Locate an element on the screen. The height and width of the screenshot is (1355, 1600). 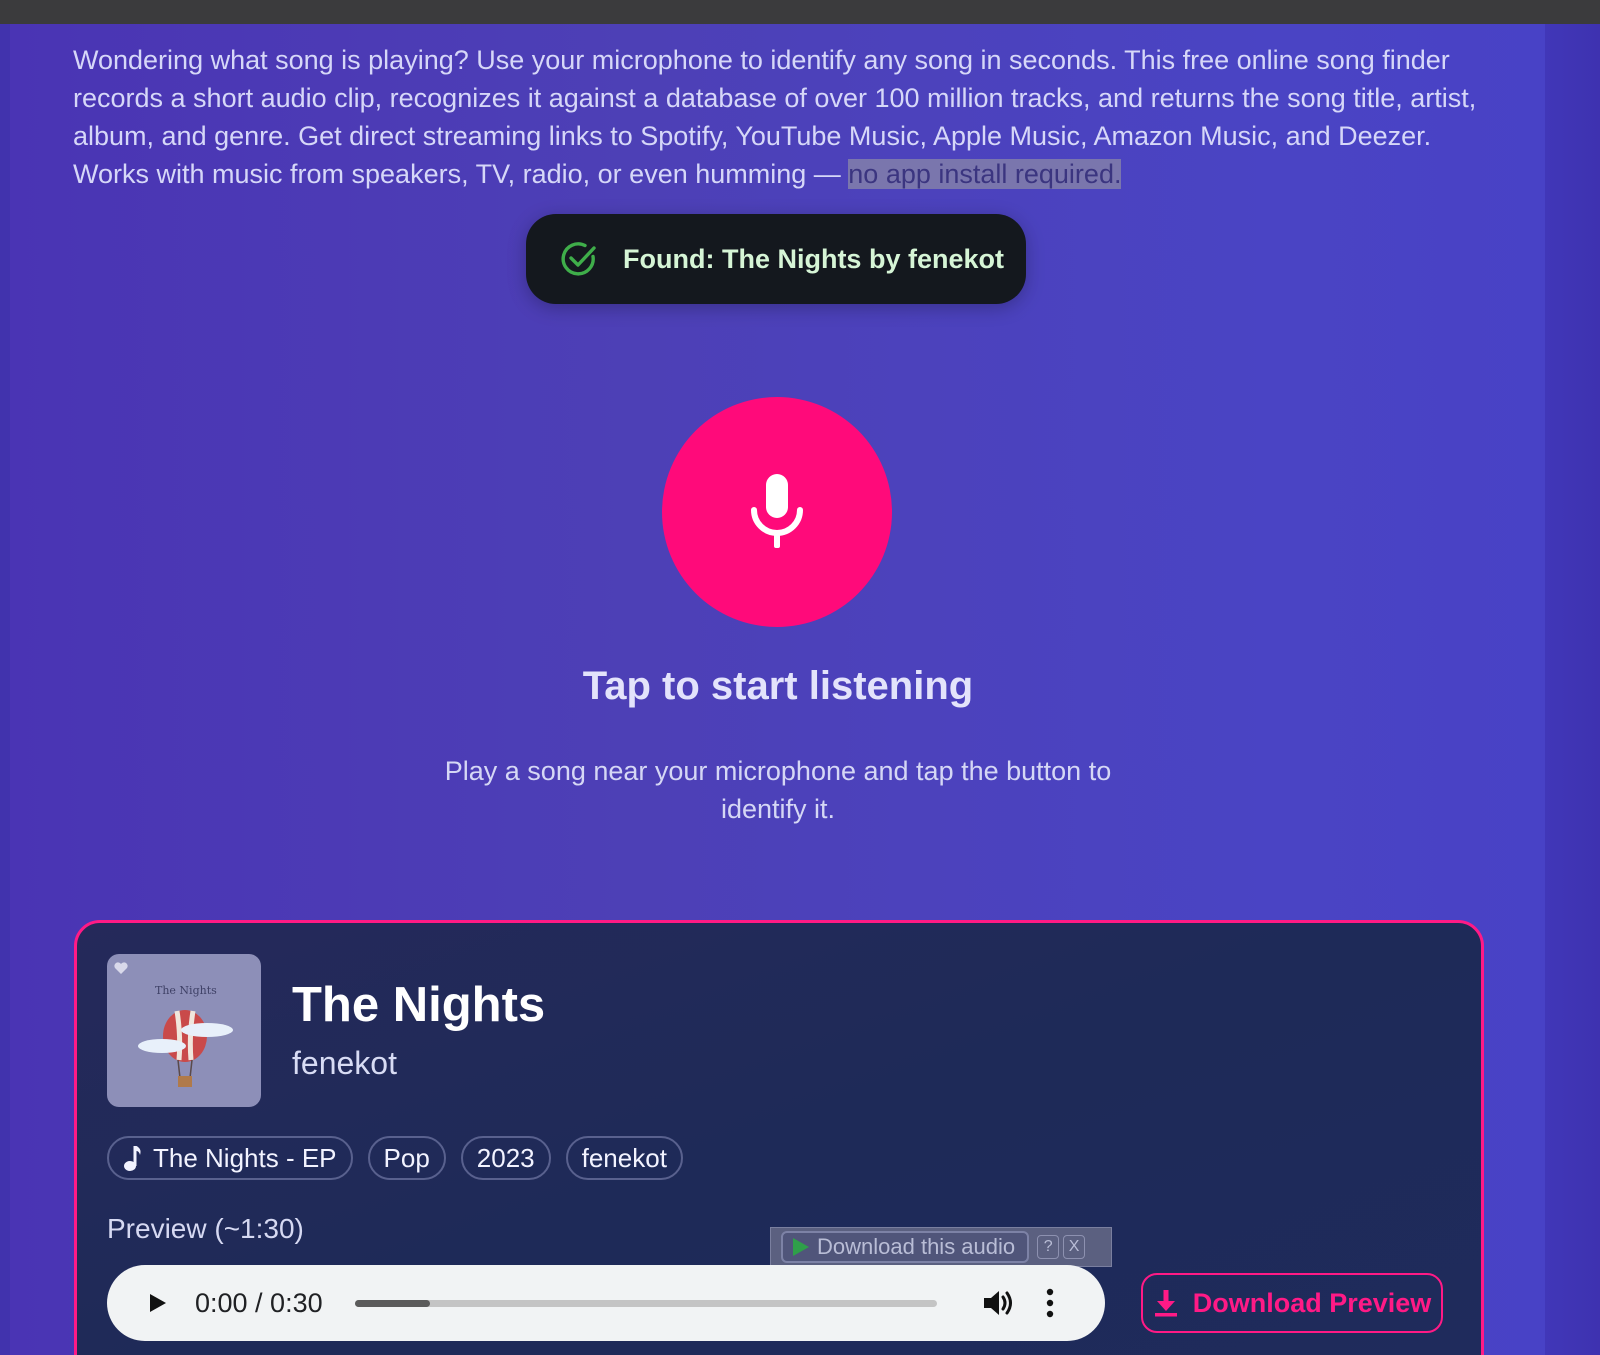
chip-artist: fenekot is located at coordinates (624, 1158).